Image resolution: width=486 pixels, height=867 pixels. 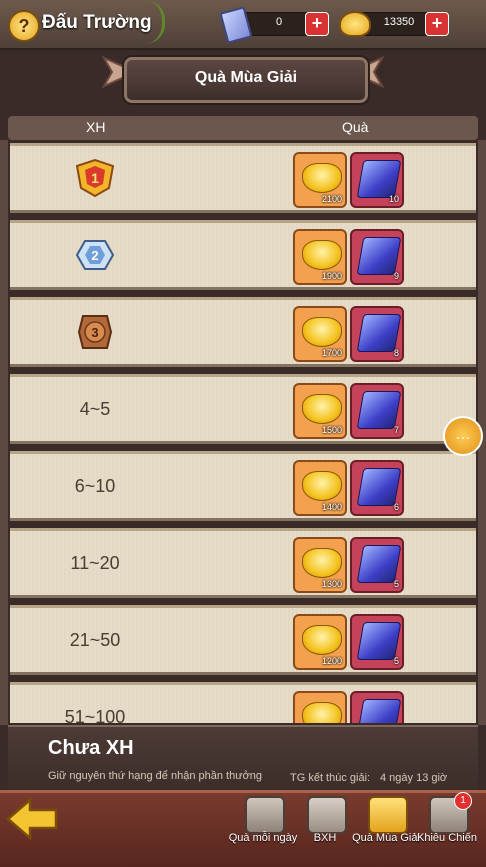 What do you see at coordinates (243, 255) in the screenshot?
I see `table-row: 2 1900 9` at bounding box center [243, 255].